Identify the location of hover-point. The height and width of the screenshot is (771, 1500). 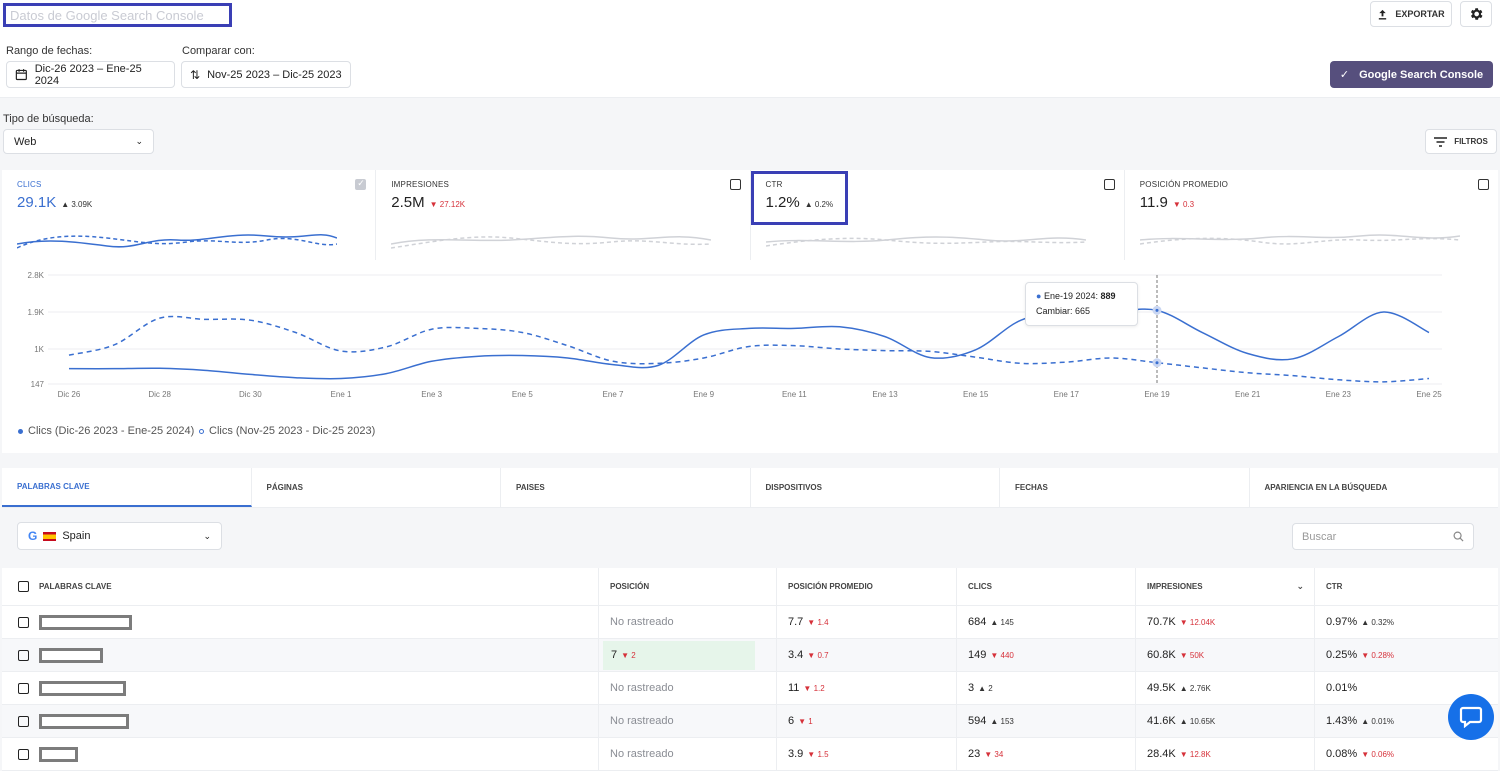
(1157, 363).